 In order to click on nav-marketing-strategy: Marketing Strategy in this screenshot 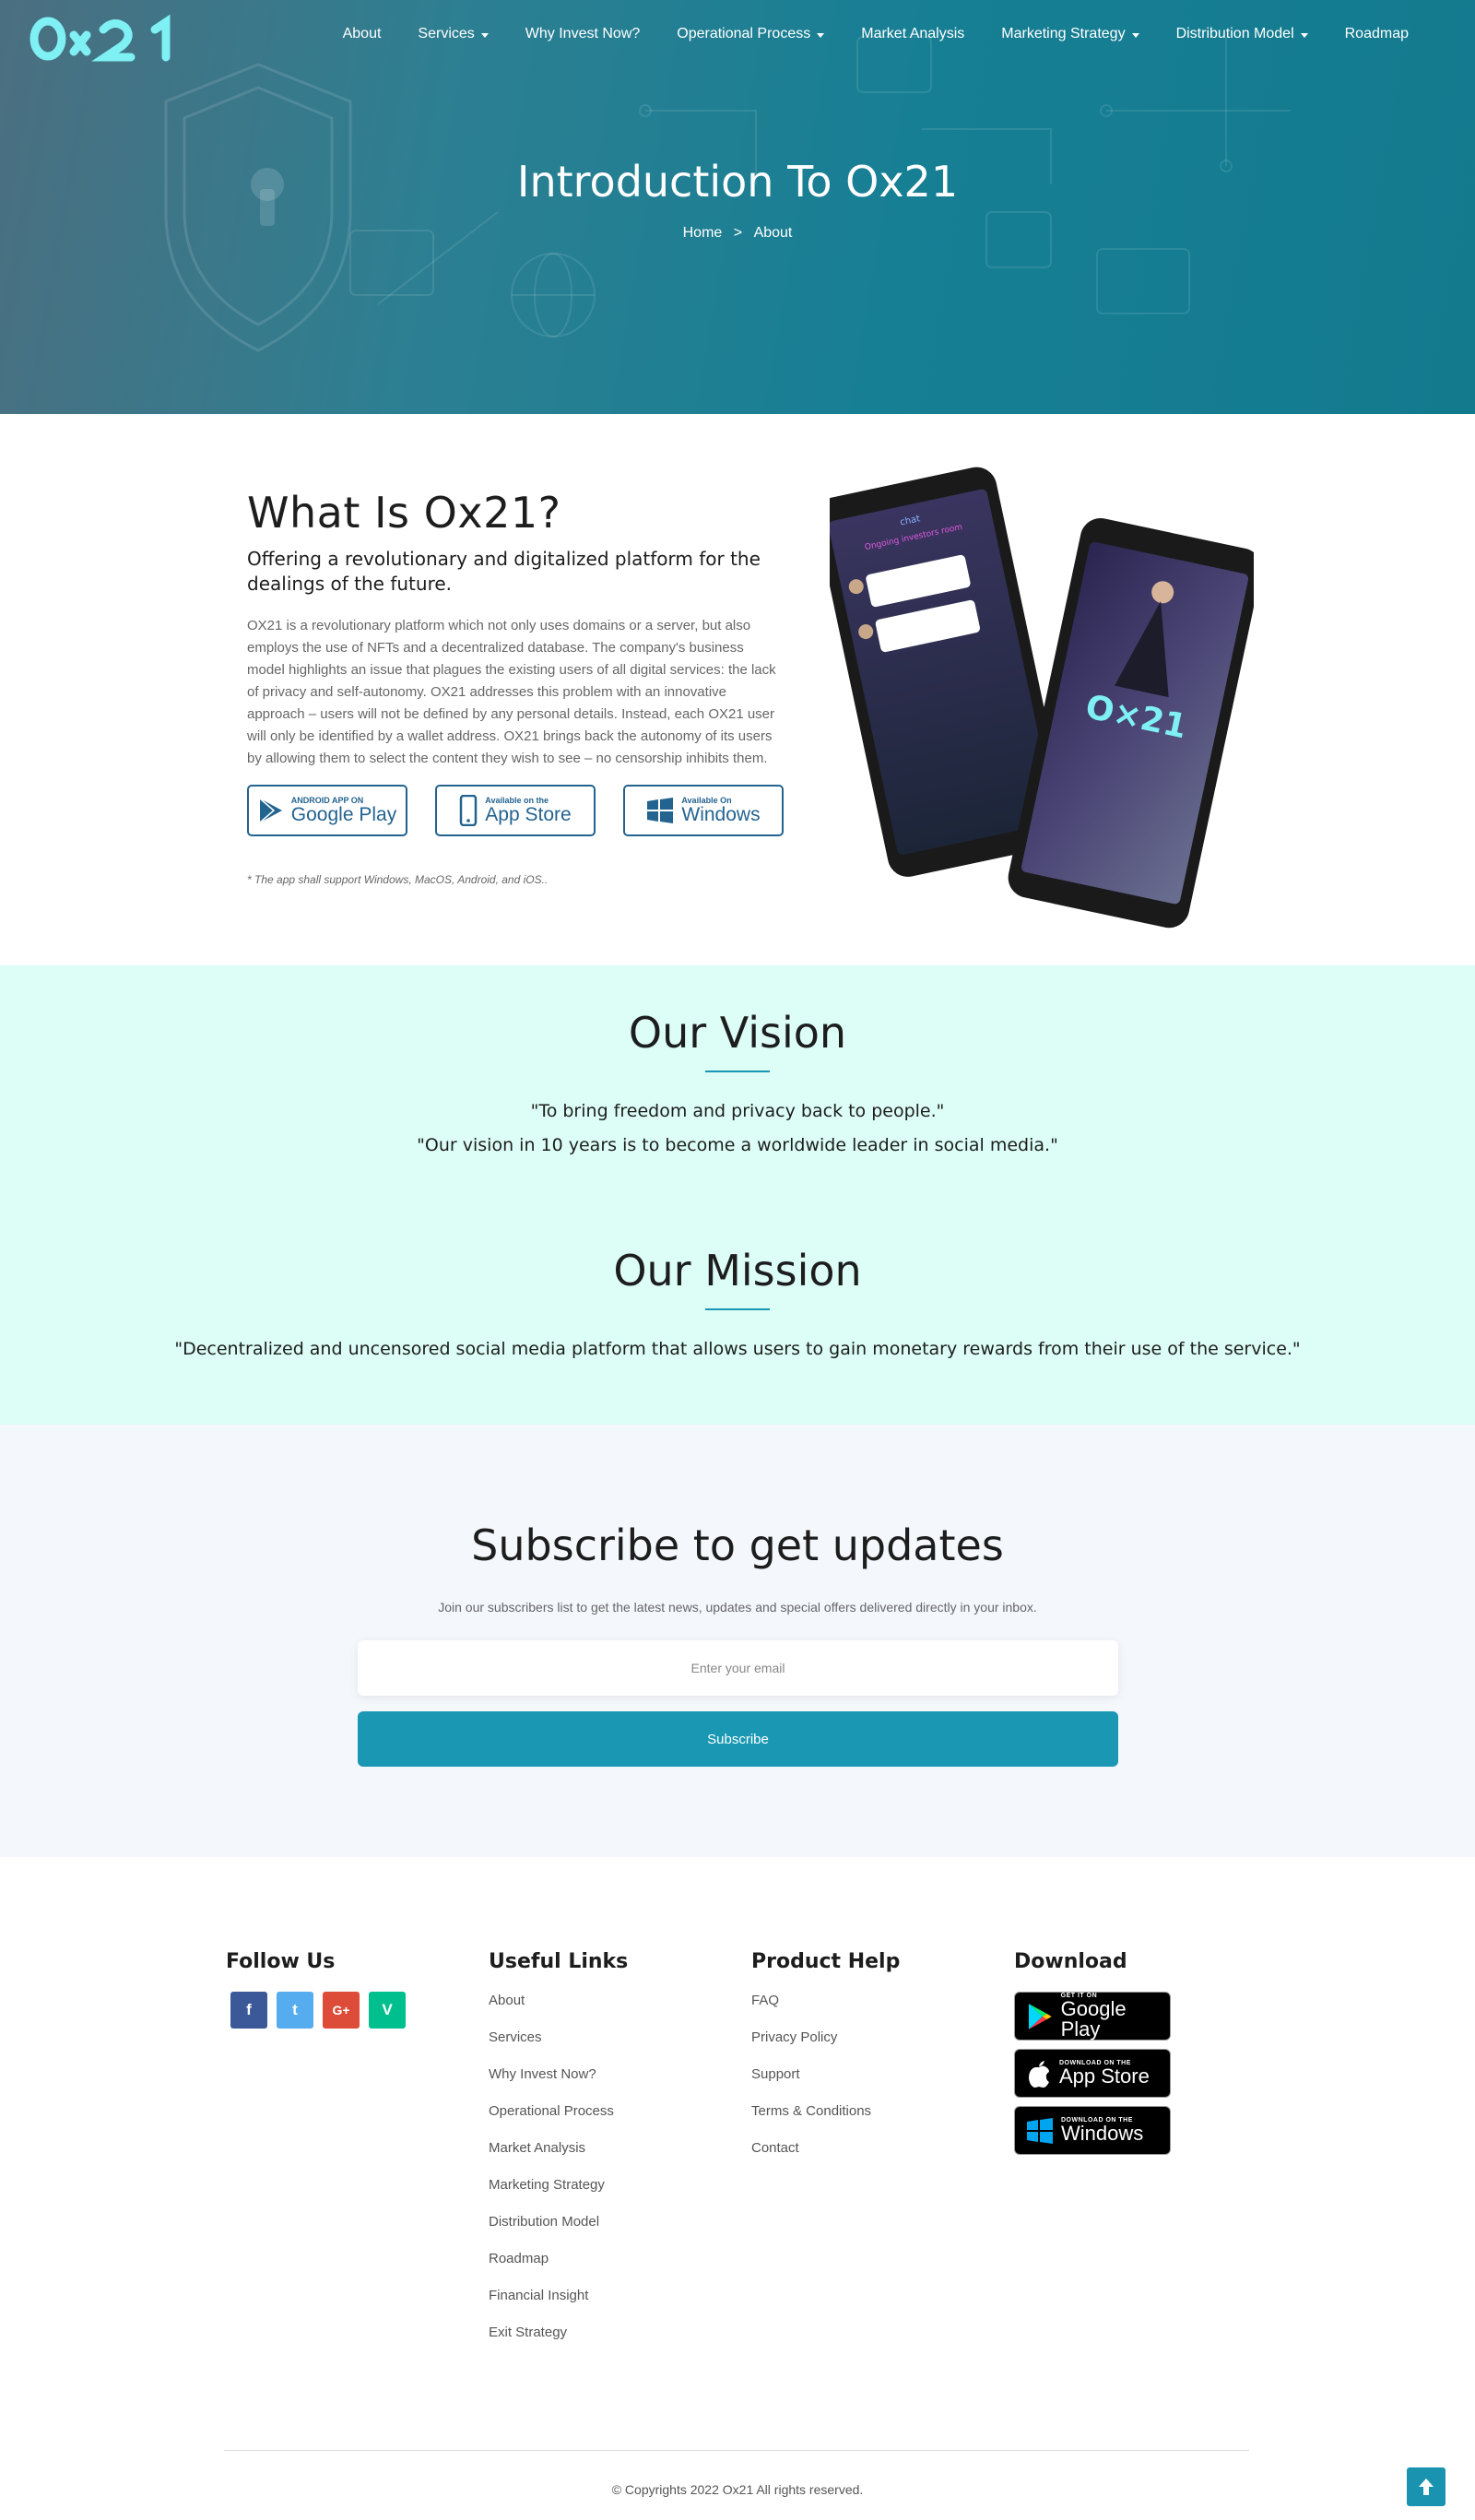, I will do `click(1070, 34)`.